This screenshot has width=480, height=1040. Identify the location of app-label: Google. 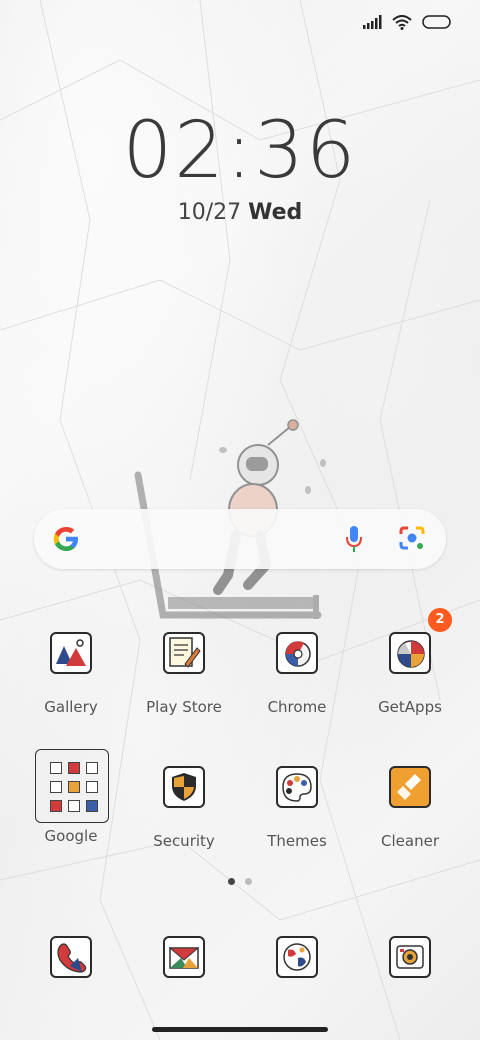
(71, 836).